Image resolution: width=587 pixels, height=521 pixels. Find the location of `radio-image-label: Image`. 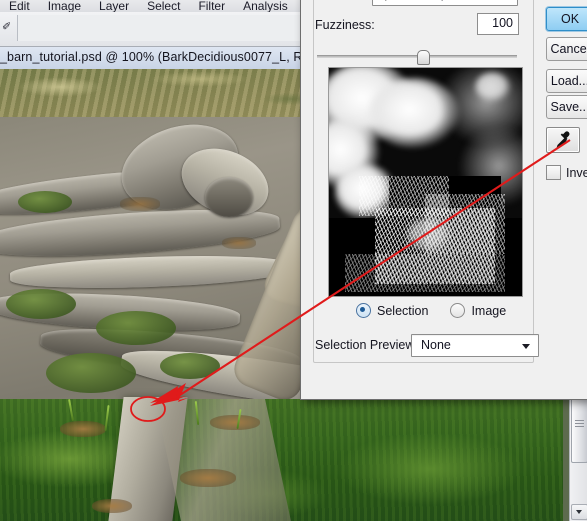

radio-image-label: Image is located at coordinates (489, 310).